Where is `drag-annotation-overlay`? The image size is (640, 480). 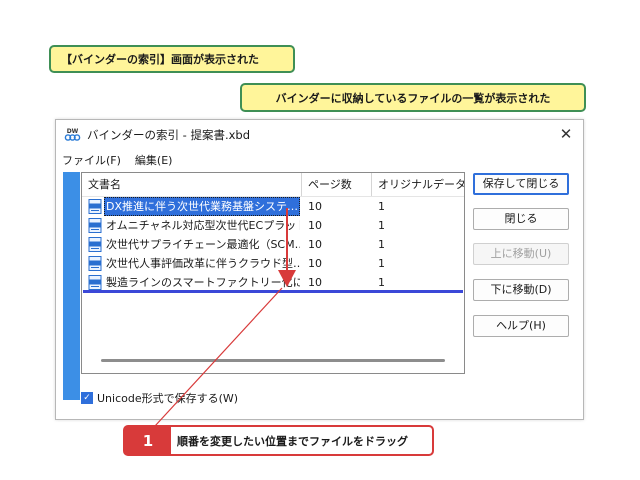
drag-annotation-overlay is located at coordinates (225, 317).